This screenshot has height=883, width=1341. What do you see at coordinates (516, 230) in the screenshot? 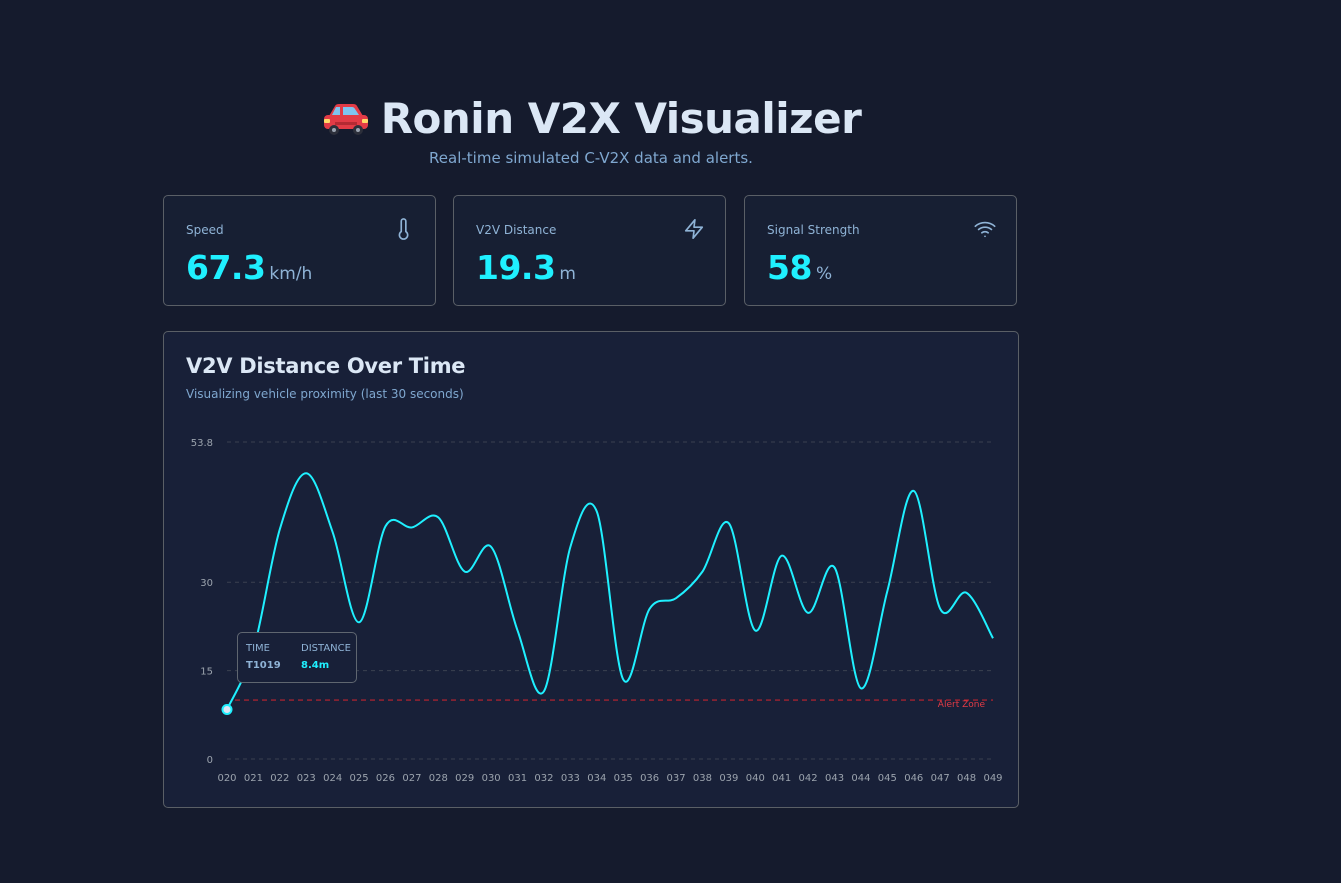
I see `v2v-distance-label: V2V Distance` at bounding box center [516, 230].